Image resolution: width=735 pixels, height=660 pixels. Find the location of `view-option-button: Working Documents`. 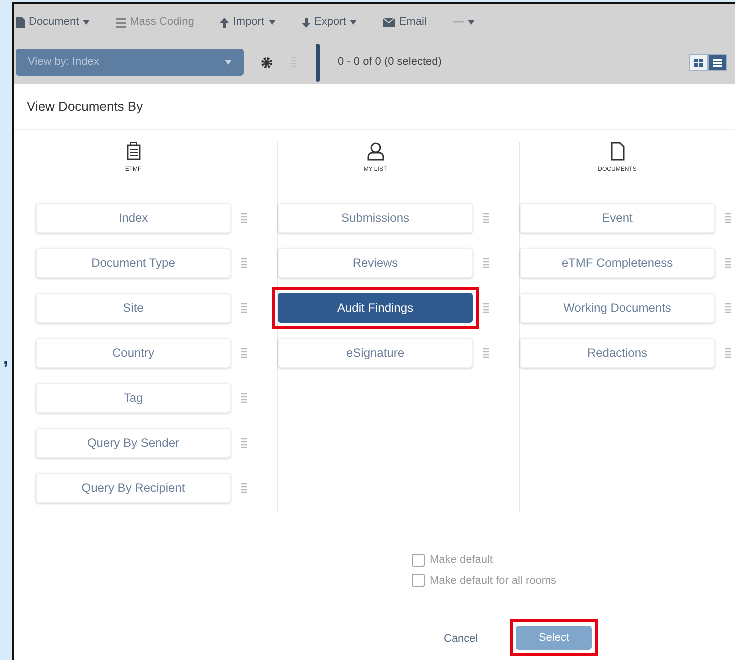

view-option-button: Working Documents is located at coordinates (617, 308).